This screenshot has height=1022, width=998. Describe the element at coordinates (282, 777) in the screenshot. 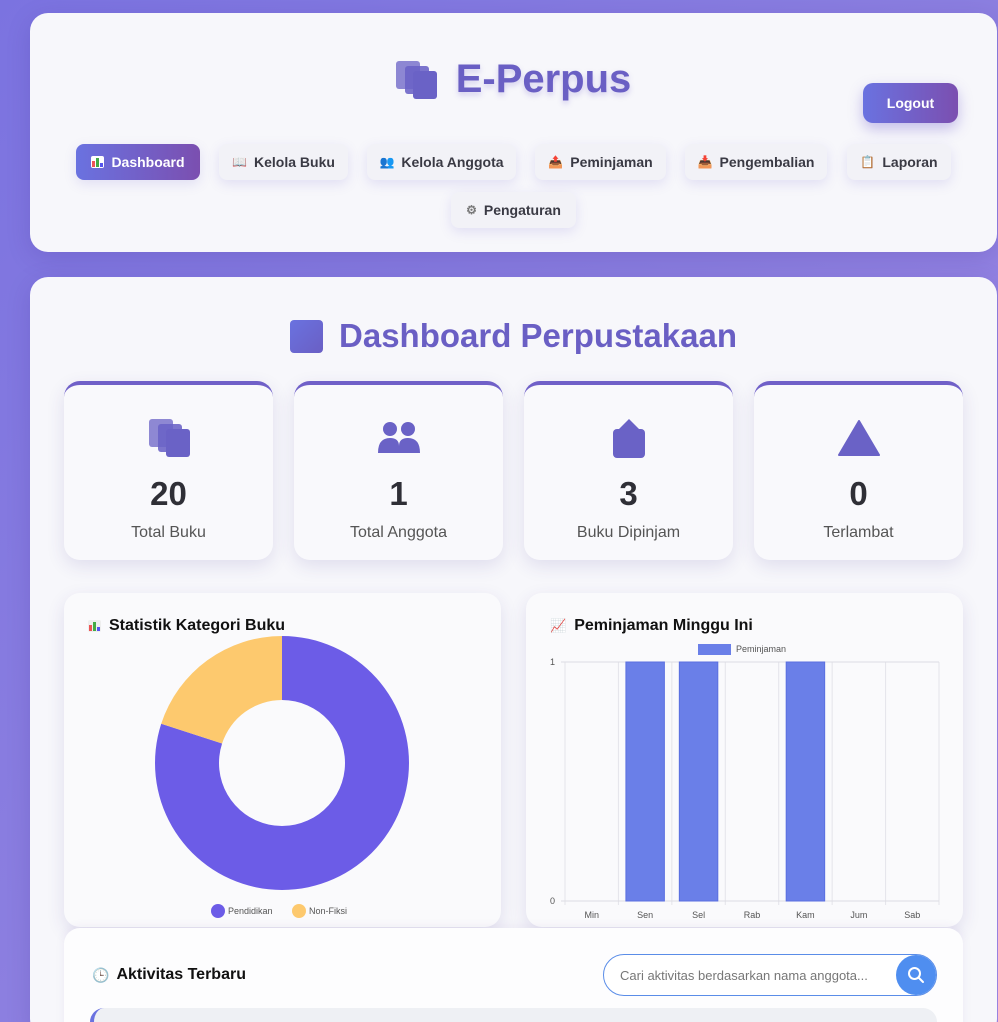

I see `category-pie-chart: Pendidikan Non-Fiksi` at that location.